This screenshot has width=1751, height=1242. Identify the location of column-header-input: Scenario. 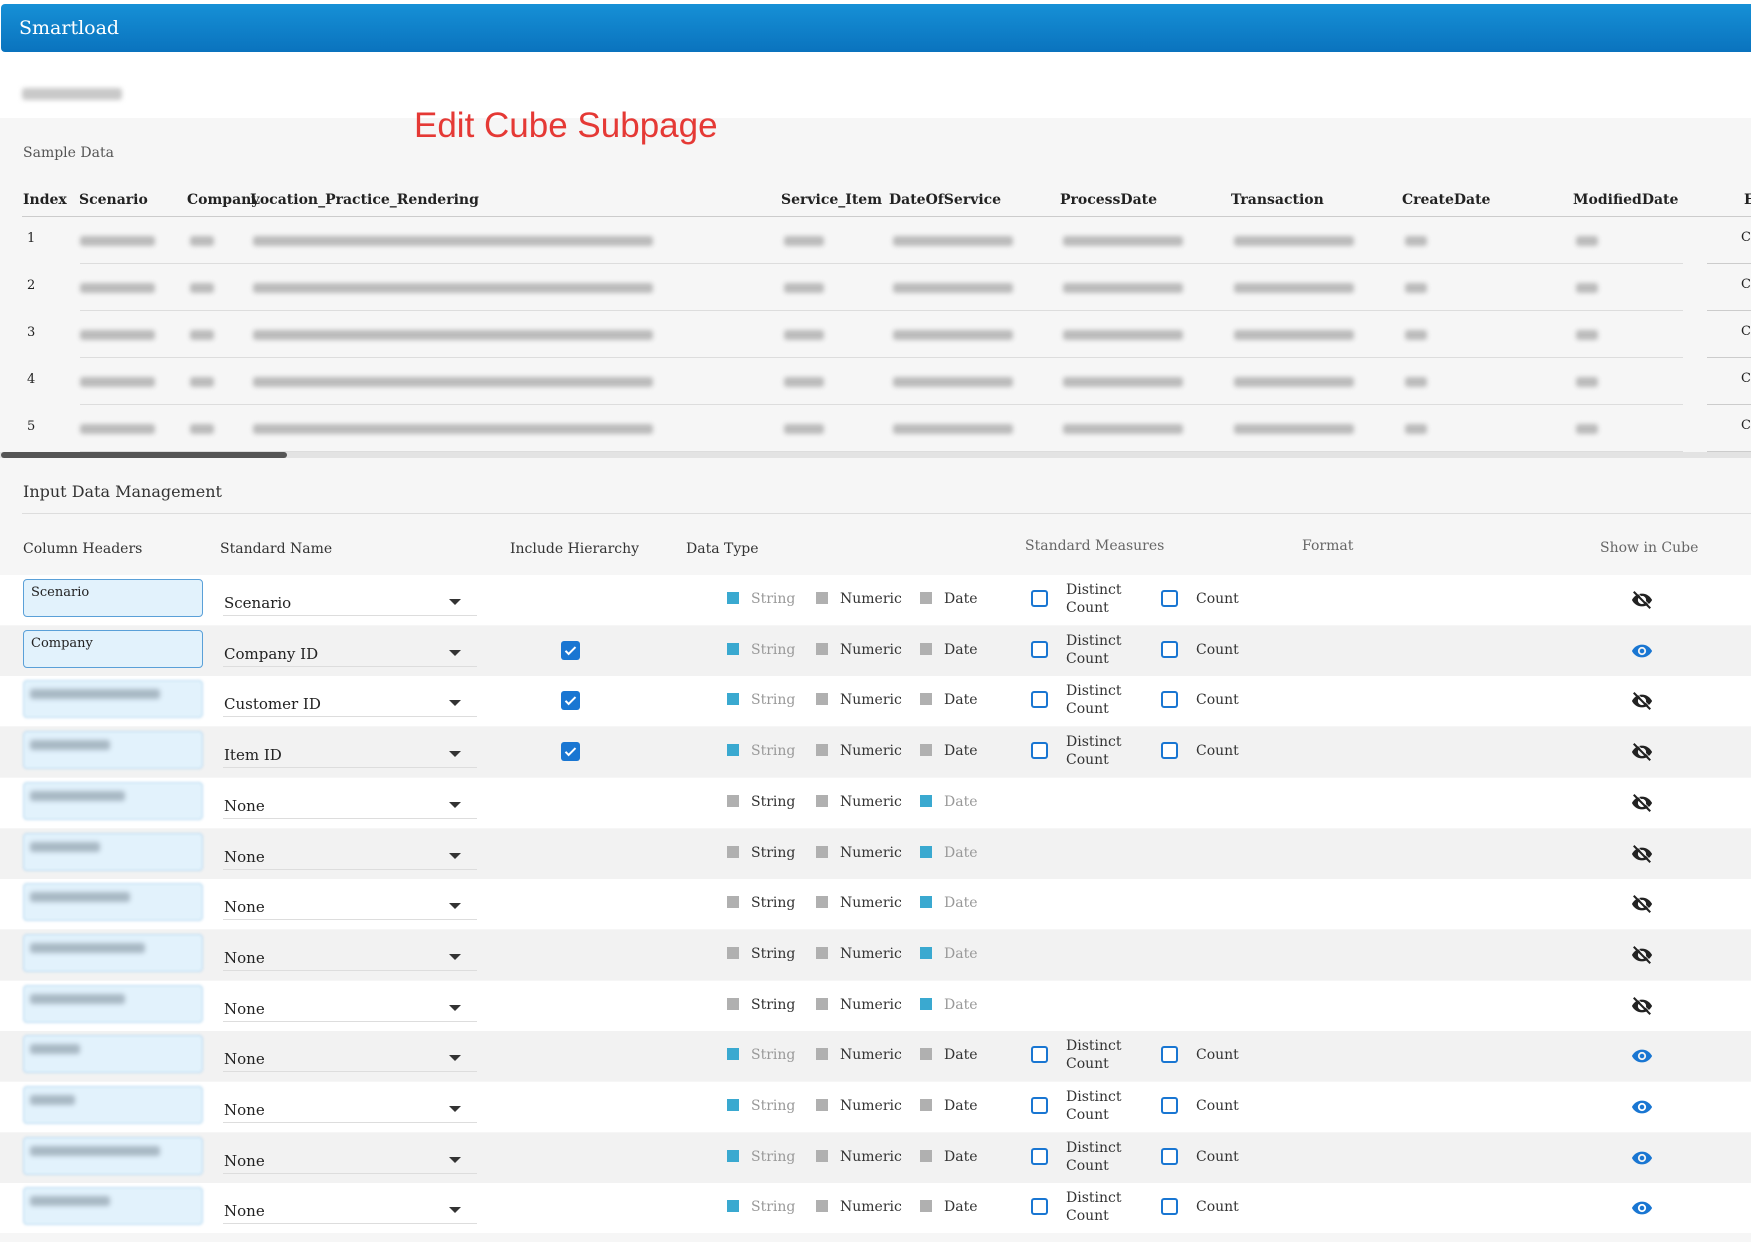
(113, 598).